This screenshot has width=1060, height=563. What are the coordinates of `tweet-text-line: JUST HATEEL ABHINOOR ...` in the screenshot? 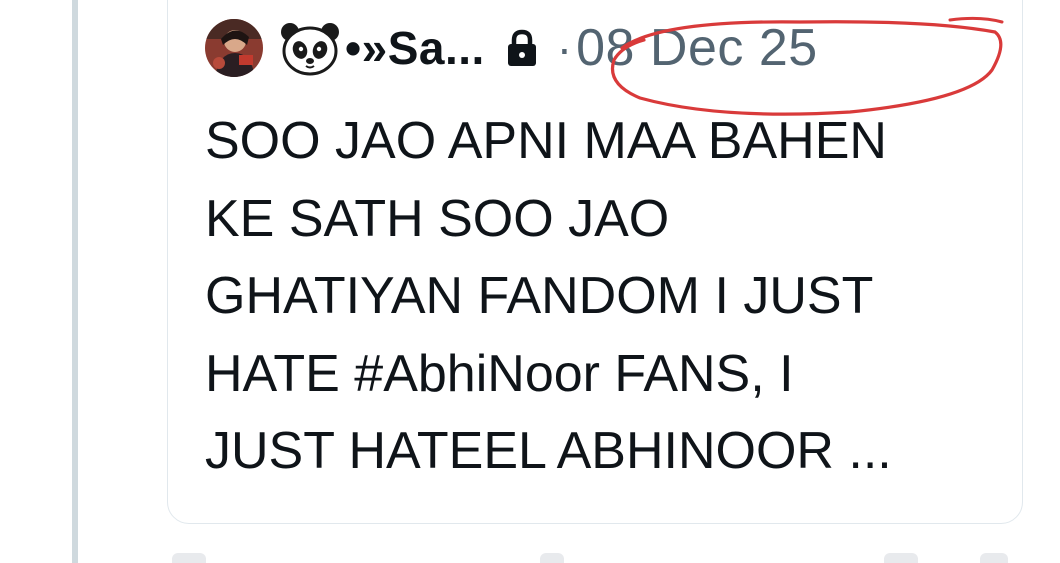 It's located at (548, 451).